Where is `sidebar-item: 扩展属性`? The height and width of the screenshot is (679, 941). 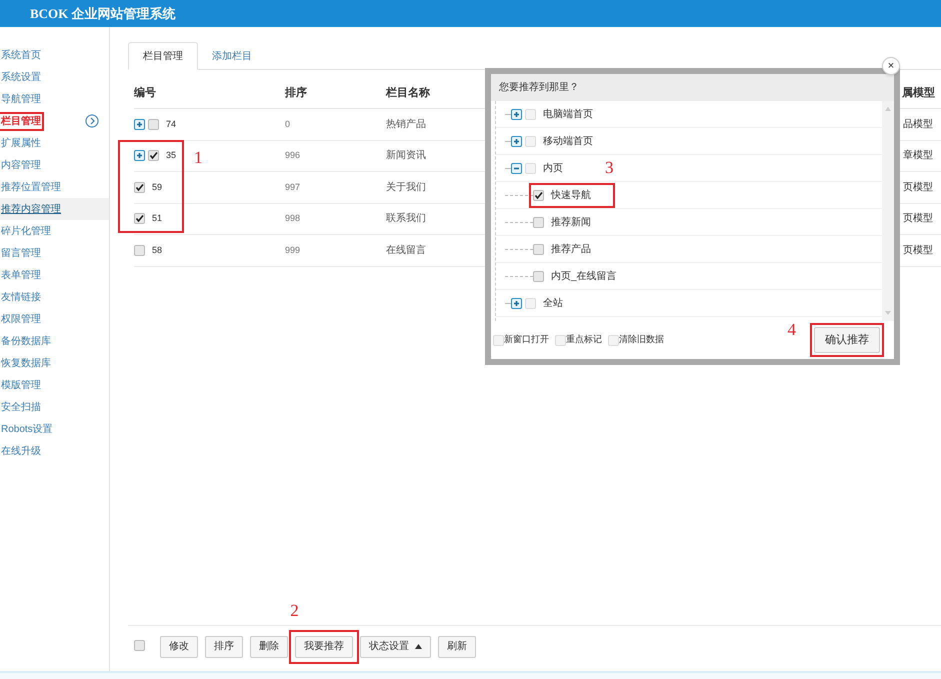 sidebar-item: 扩展属性 is located at coordinates (21, 143).